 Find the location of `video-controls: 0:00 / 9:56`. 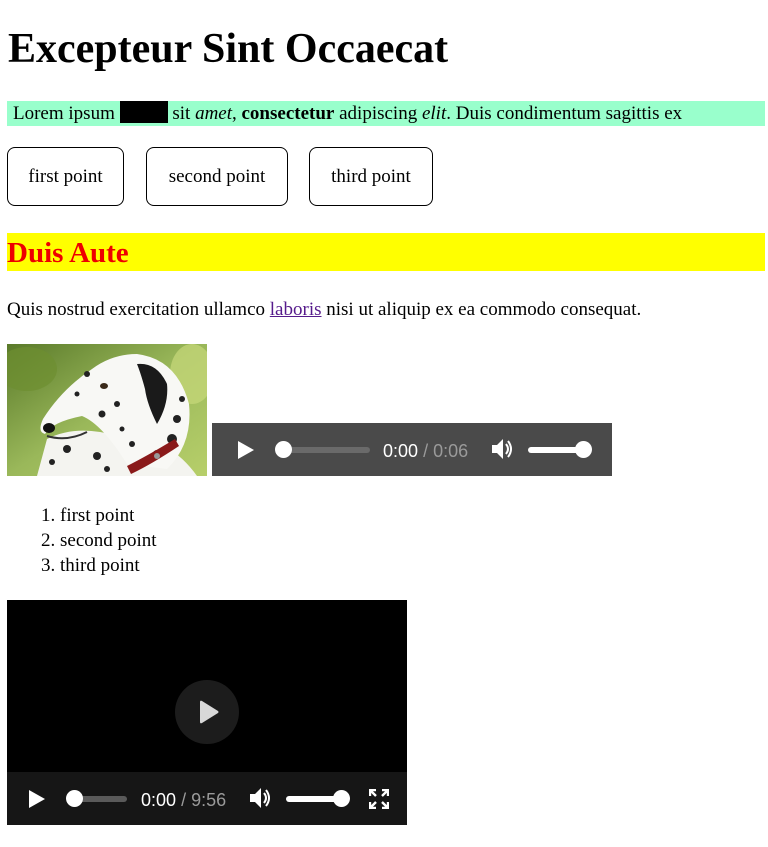

video-controls: 0:00 / 9:56 is located at coordinates (207, 798).